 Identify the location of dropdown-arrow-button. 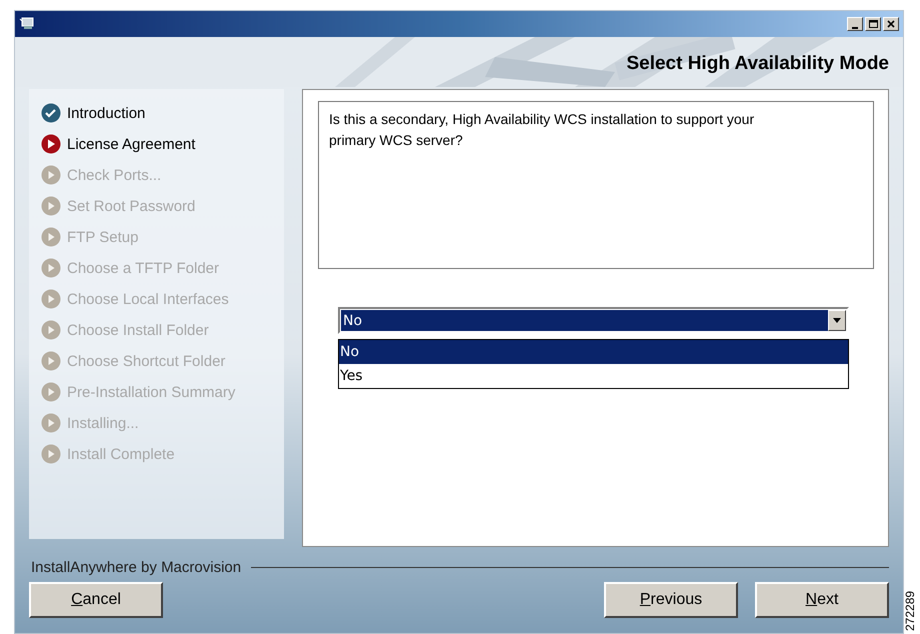
(837, 320).